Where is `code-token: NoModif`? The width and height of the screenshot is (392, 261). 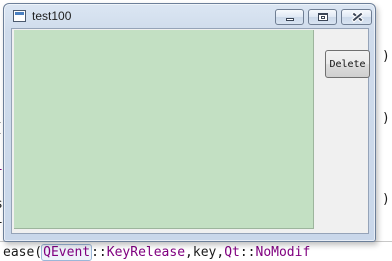 code-token: NoModif is located at coordinates (283, 252).